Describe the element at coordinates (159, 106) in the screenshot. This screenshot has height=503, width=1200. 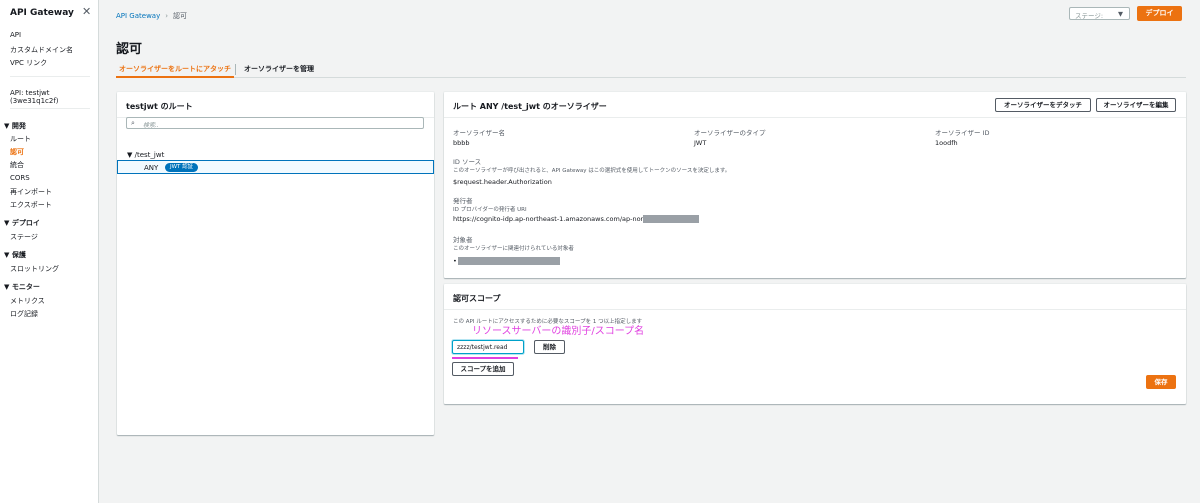
I see `routes-panel-title: testjwt のルート` at that location.